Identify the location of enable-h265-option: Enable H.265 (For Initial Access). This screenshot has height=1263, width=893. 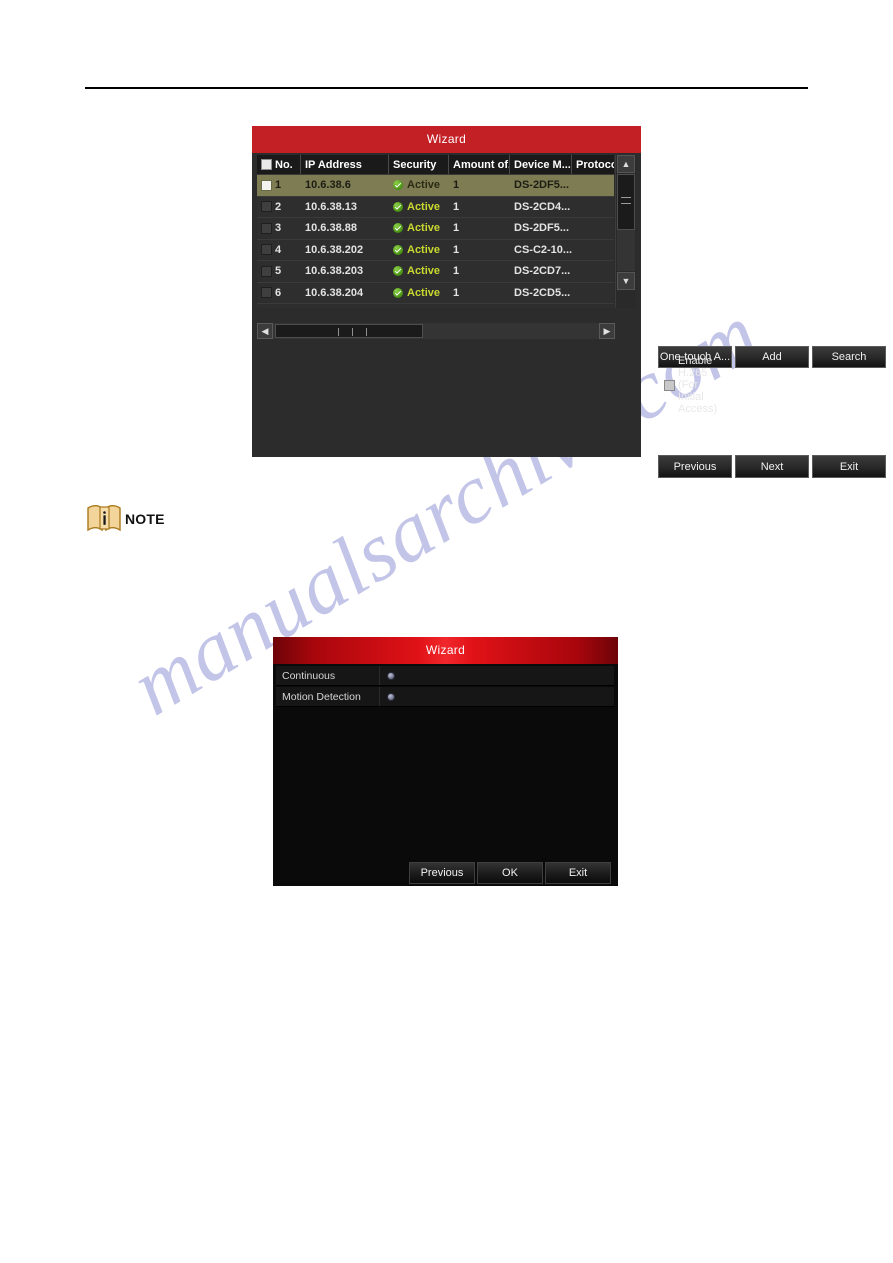
(690, 385).